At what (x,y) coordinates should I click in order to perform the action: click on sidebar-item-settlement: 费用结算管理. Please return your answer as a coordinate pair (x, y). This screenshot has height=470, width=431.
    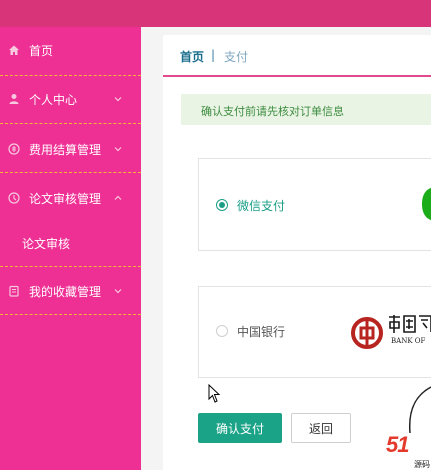
    Looking at the image, I should click on (70, 149).